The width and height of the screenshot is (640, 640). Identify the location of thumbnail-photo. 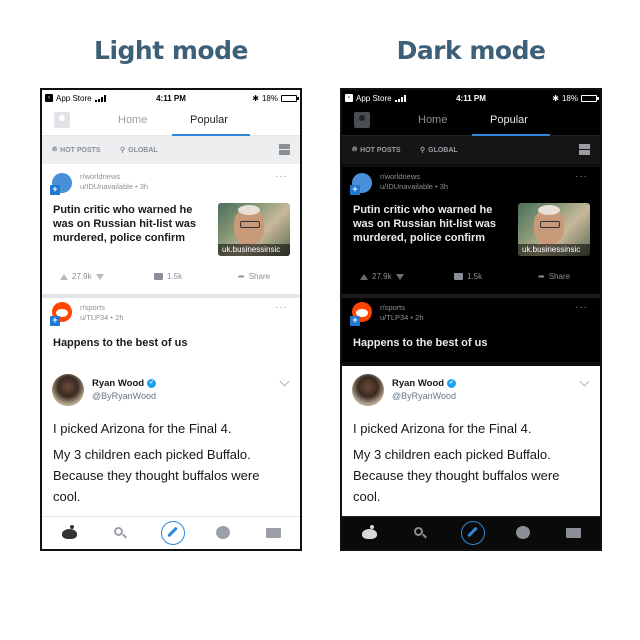
(249, 225).